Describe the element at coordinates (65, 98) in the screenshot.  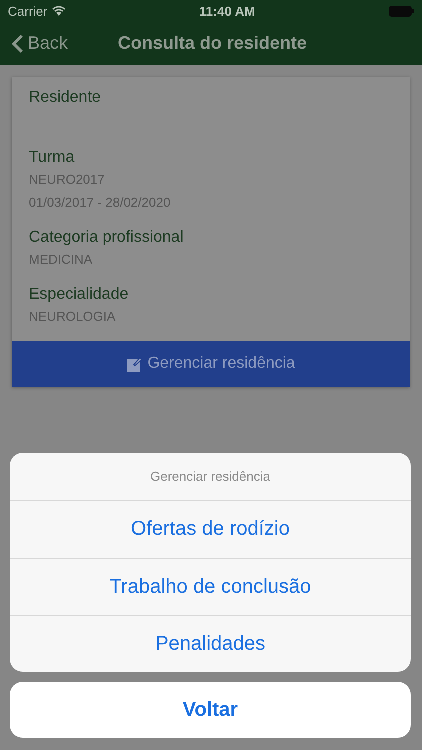
I see `field-label: Residente` at that location.